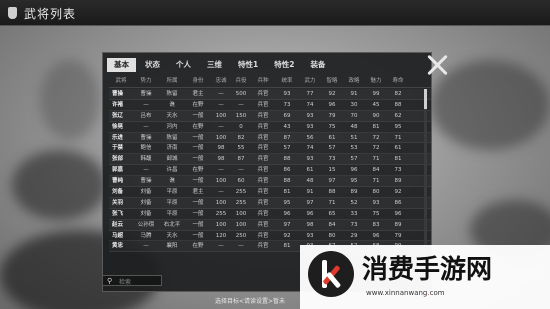 The image size is (550, 309). Describe the element at coordinates (270, 105) in the screenshot. I see `table-row: 许褚 — 谯 在野 — — 兵官 73 74 96 30 45 88` at that location.